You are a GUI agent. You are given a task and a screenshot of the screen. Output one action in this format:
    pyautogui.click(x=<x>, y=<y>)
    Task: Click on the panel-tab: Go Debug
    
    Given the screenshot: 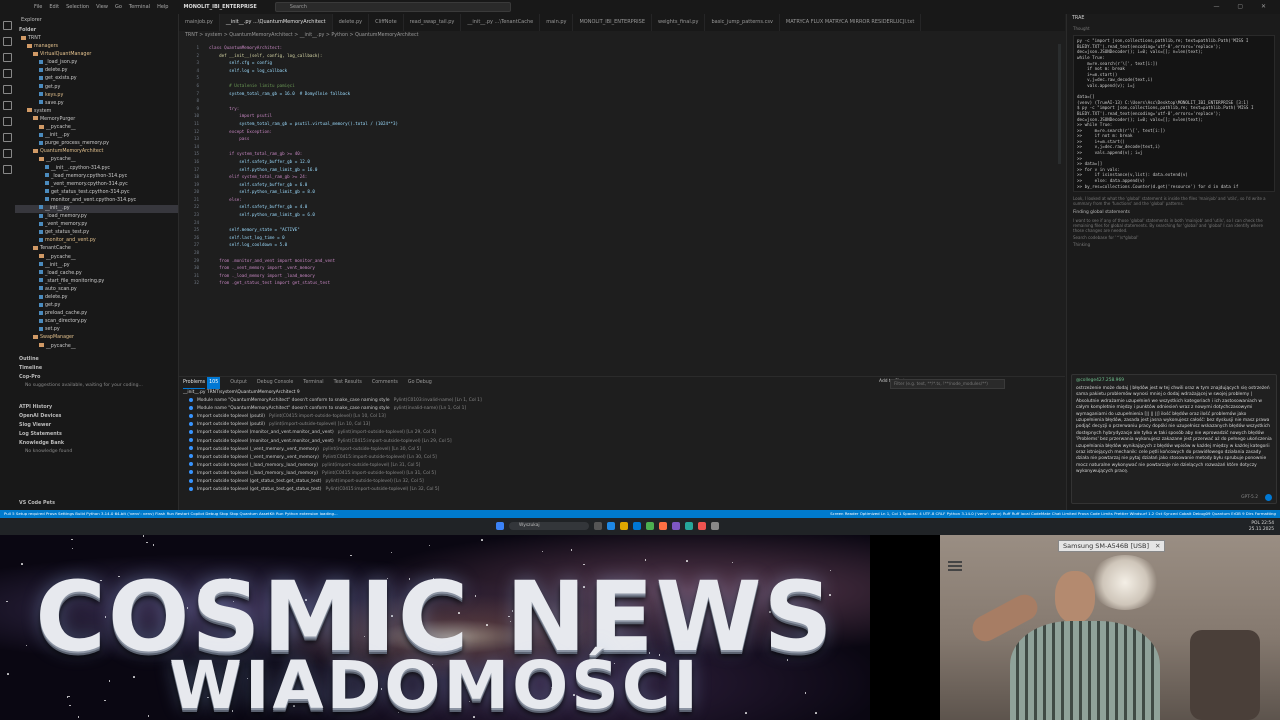 What is the action you would take?
    pyautogui.click(x=420, y=383)
    